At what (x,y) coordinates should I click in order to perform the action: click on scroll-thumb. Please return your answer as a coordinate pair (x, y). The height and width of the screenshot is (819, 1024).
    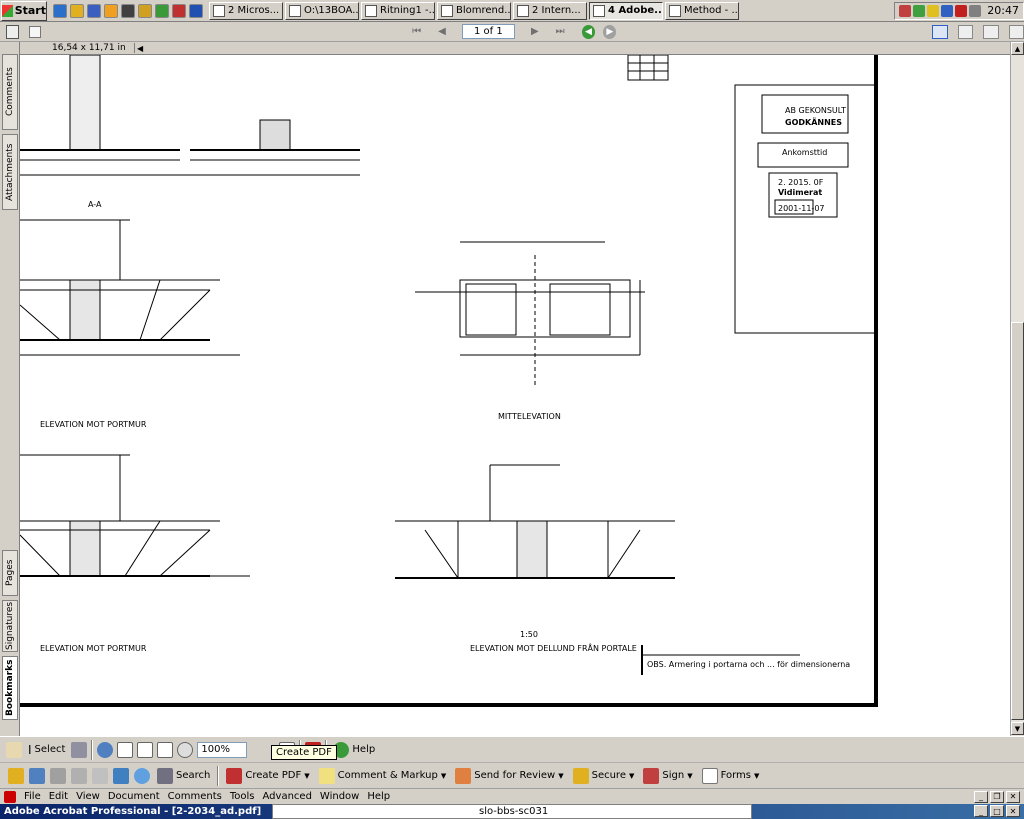
    Looking at the image, I should click on (1017, 521).